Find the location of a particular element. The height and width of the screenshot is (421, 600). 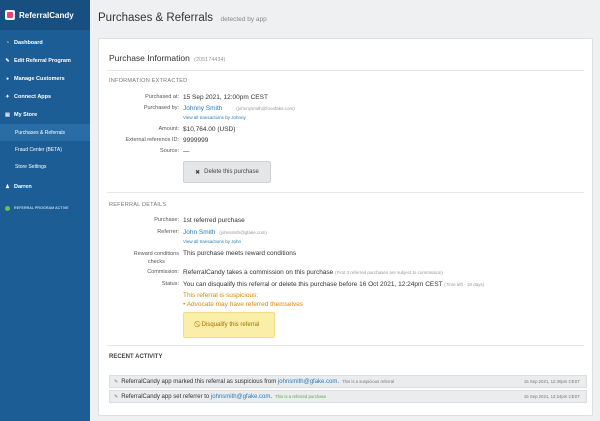

sidebar-item-dashboard: ◔ Dashboard is located at coordinates (45, 43).